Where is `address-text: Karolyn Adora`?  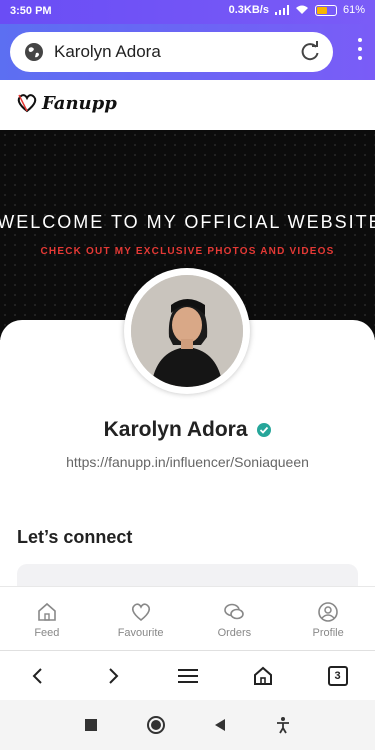
address-text: Karolyn Adora is located at coordinates (176, 52).